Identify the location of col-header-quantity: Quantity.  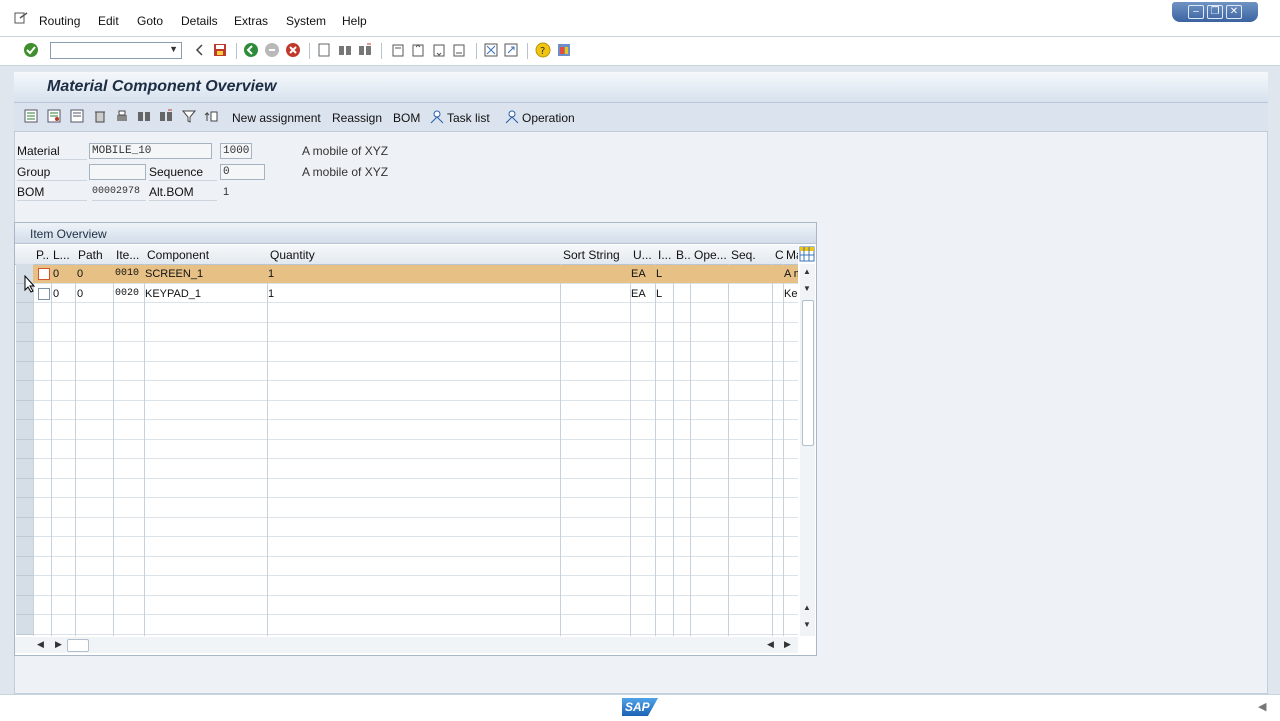
(415, 255).